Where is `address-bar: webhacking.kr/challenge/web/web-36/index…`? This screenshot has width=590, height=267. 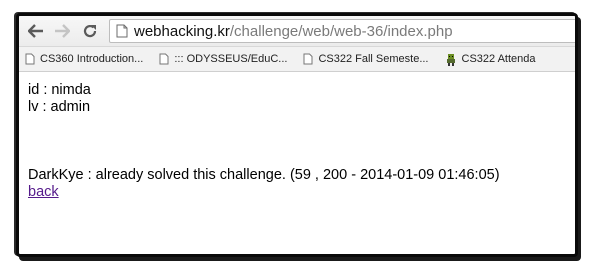 address-bar: webhacking.kr/challenge/web/web-36/index… is located at coordinates (342, 31).